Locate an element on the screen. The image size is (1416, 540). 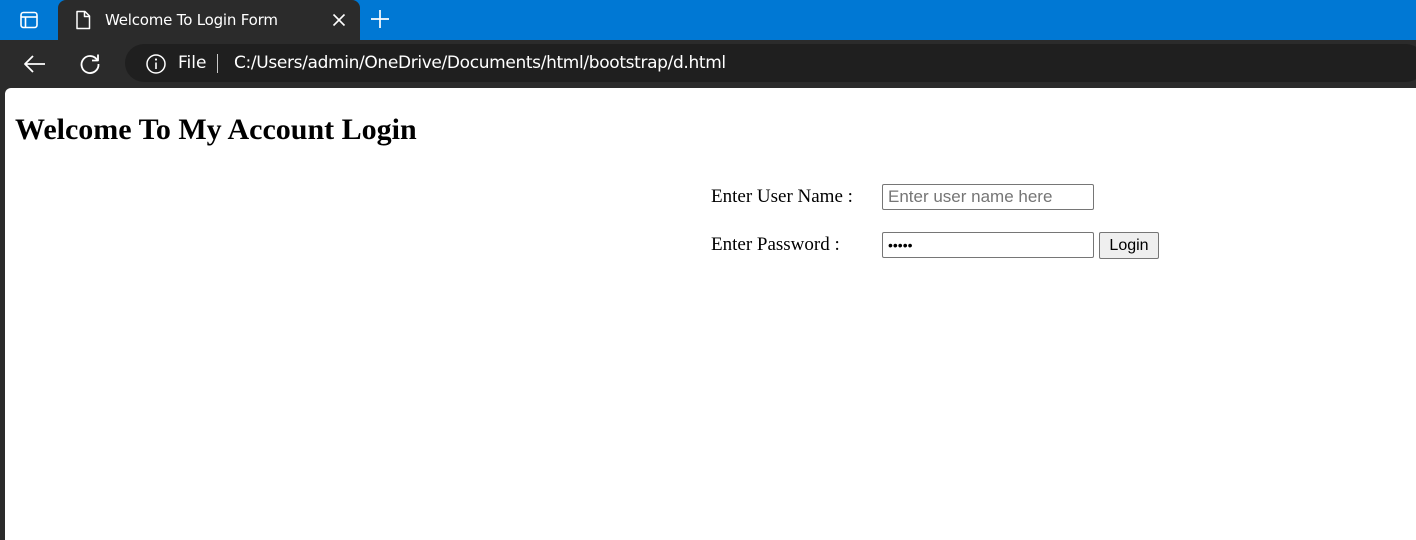
password-label: Enter Password : is located at coordinates (775, 244).